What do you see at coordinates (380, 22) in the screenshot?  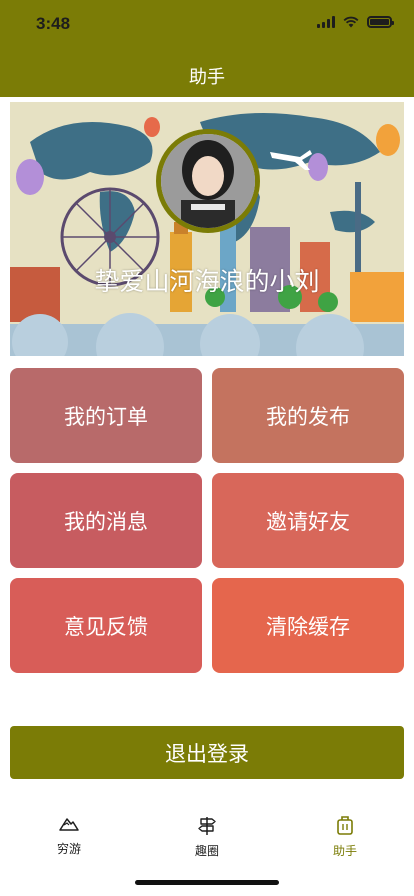 I see `battery-icon` at bounding box center [380, 22].